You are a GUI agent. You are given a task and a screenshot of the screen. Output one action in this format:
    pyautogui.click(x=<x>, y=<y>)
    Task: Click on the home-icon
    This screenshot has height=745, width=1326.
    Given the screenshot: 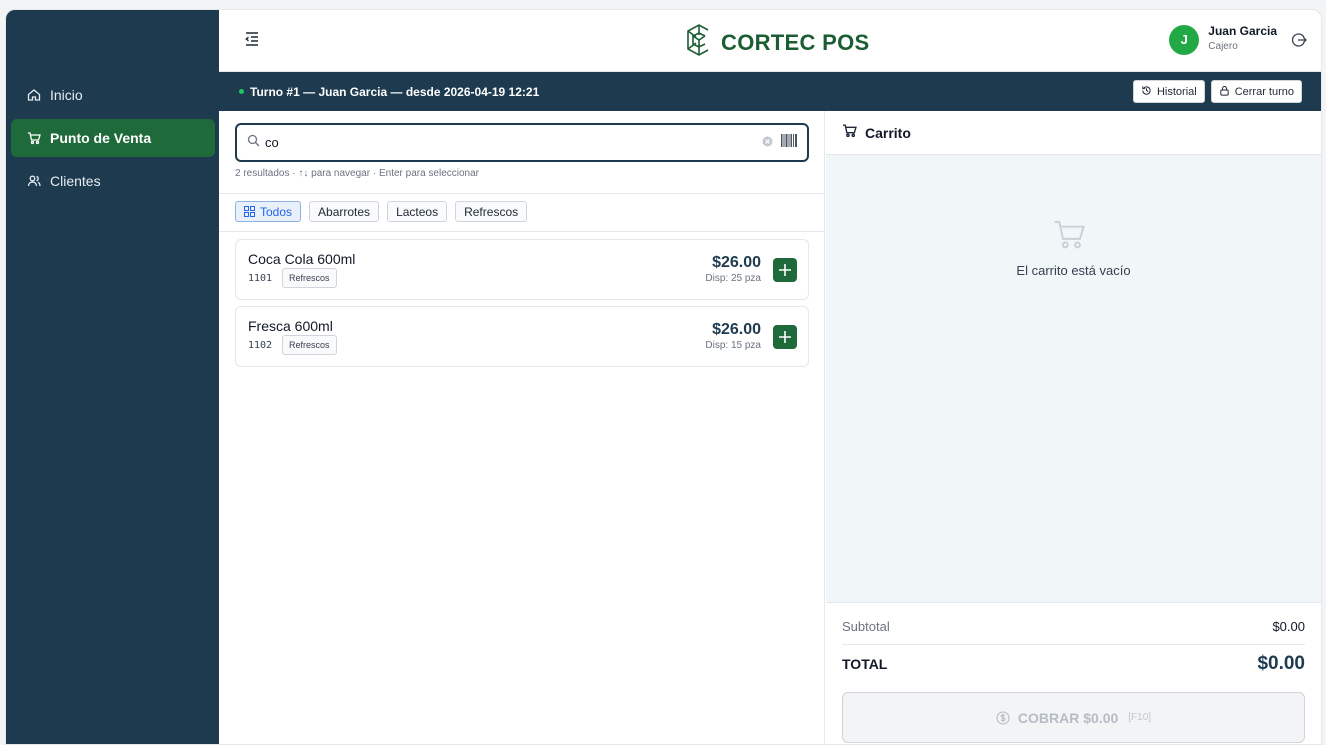 What is the action you would take?
    pyautogui.click(x=34, y=95)
    